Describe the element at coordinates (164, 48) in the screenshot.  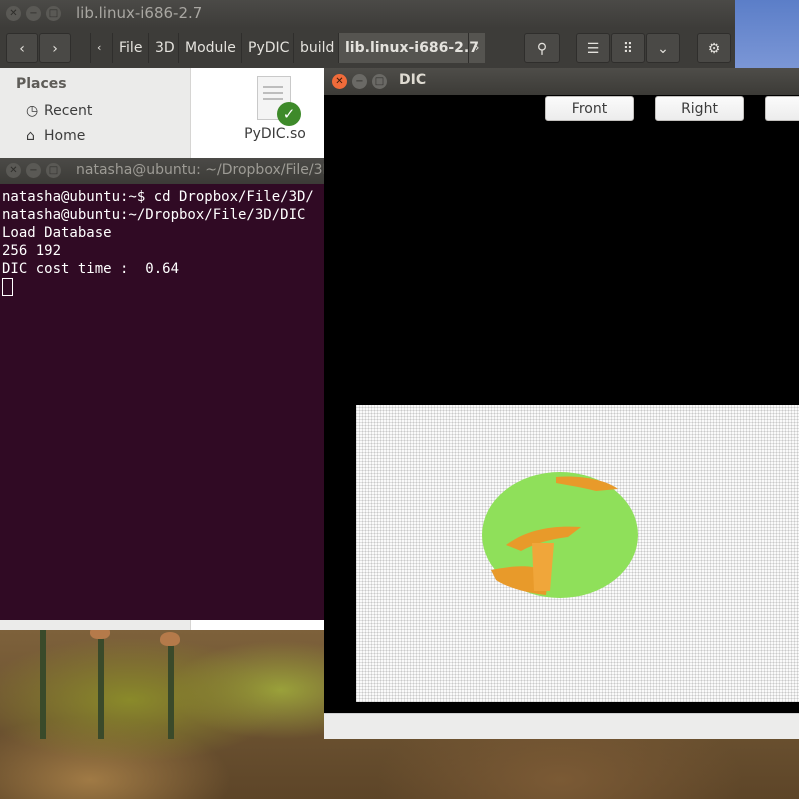
I see `breadcrumb-item: 3D` at that location.